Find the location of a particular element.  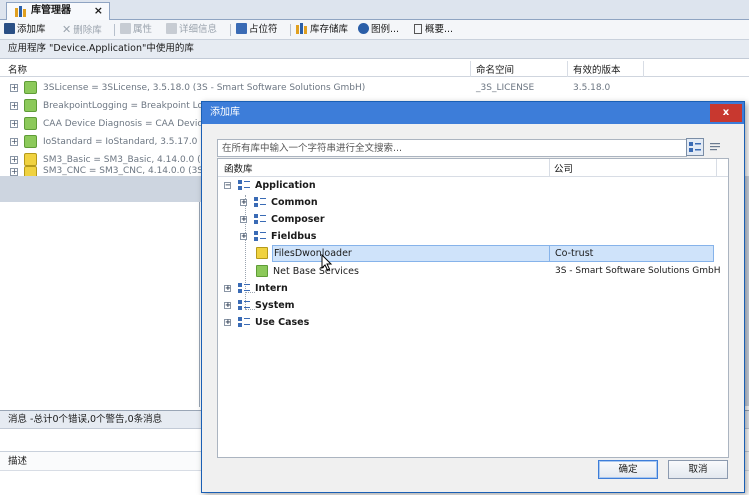

document-tabstrip: 库管理器 × is located at coordinates (374, 10).